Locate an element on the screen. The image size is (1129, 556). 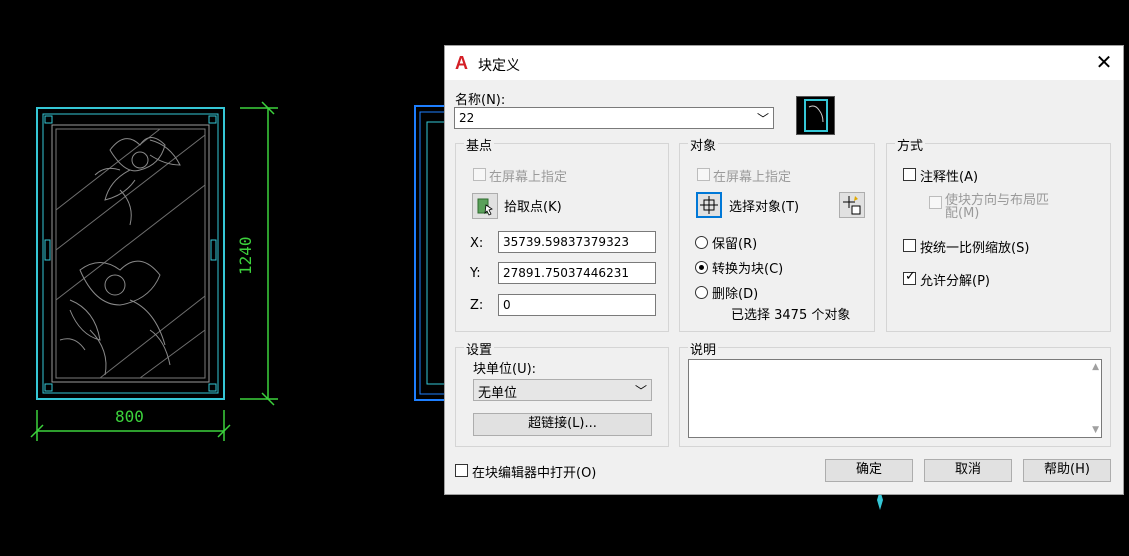
behavior-title: 方式 is located at coordinates (910, 144).